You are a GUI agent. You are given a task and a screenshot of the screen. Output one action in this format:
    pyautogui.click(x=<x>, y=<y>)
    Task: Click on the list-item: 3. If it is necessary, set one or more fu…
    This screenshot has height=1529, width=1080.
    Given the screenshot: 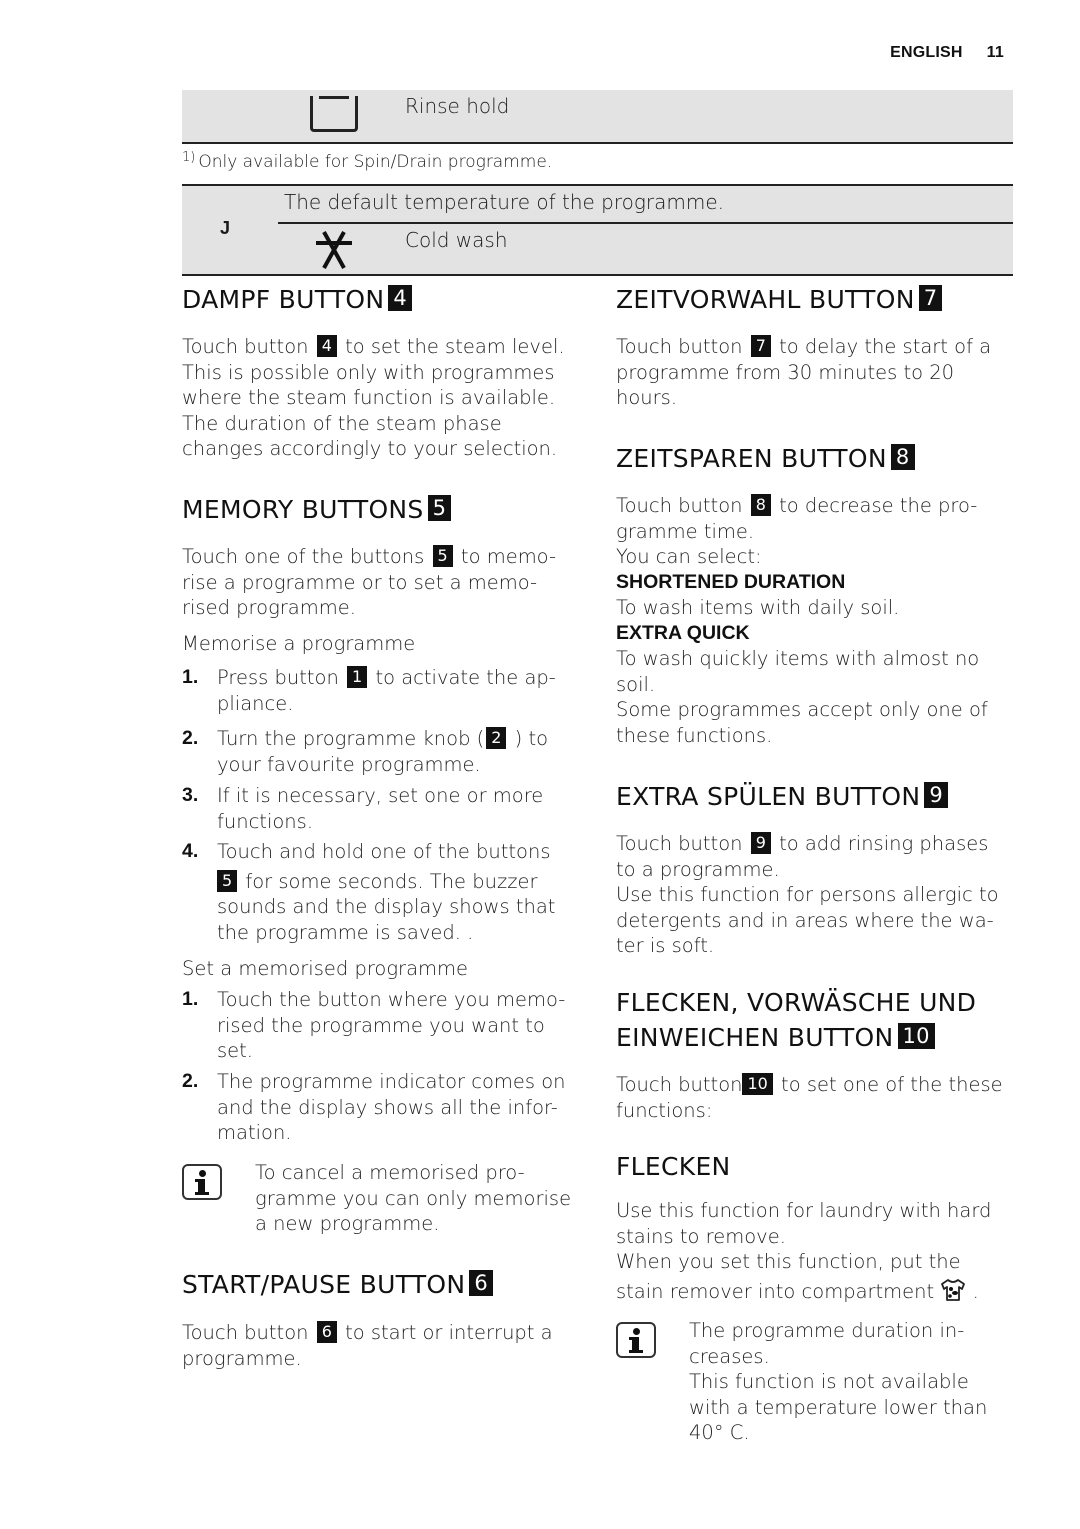 What is the action you would take?
    pyautogui.click(x=363, y=808)
    